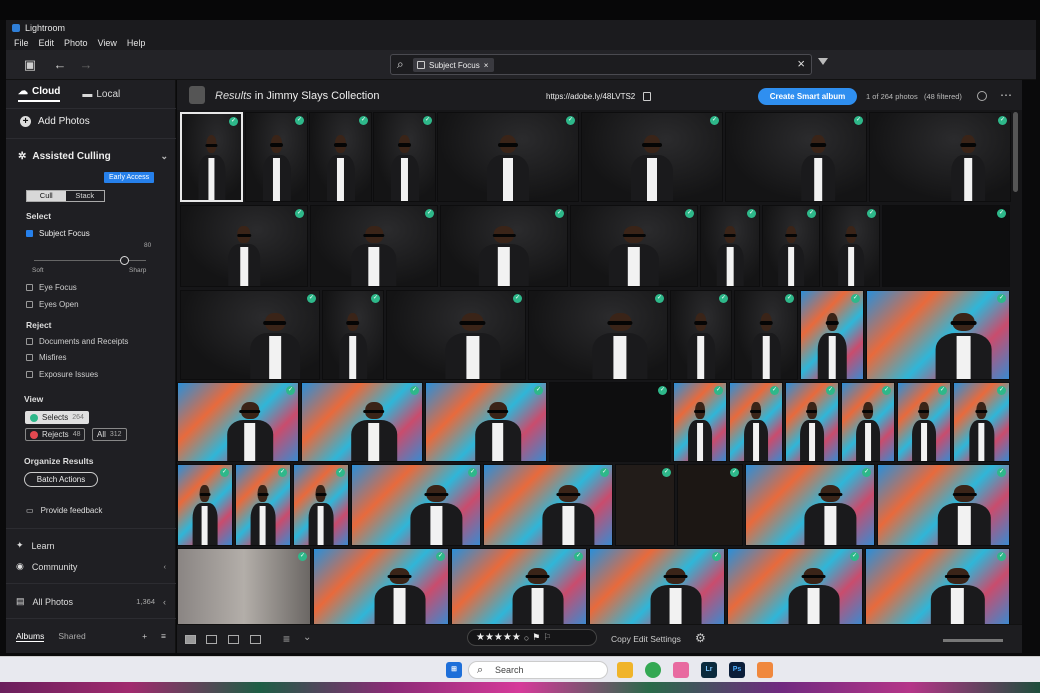  I want to click on photoshop-taskbar-icon: Ps, so click(737, 670).